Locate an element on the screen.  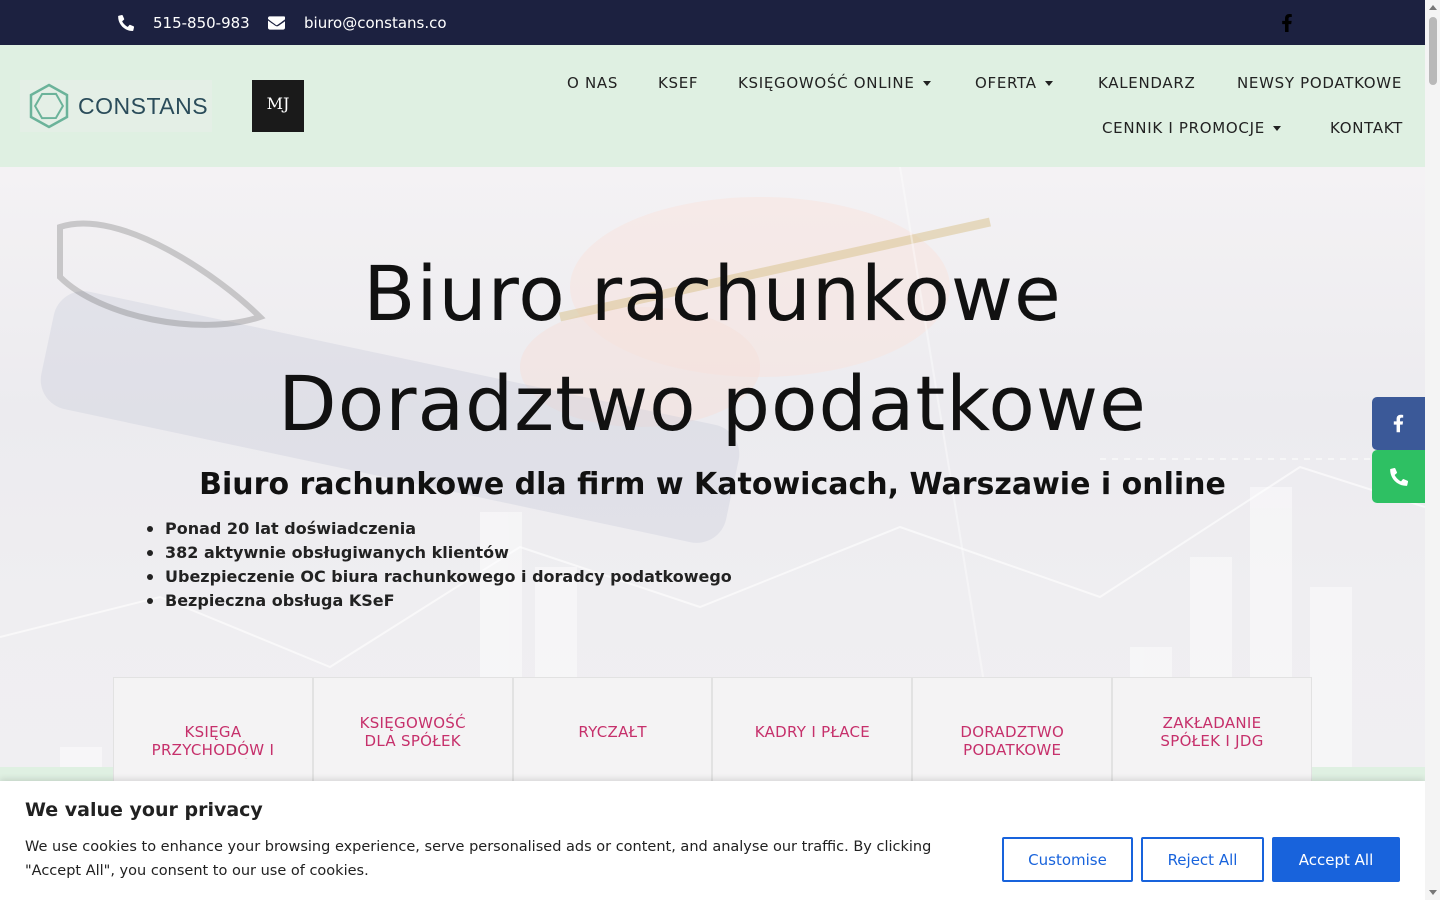
hero-title-line1: Biuro rachunkowe is located at coordinates (712, 293).